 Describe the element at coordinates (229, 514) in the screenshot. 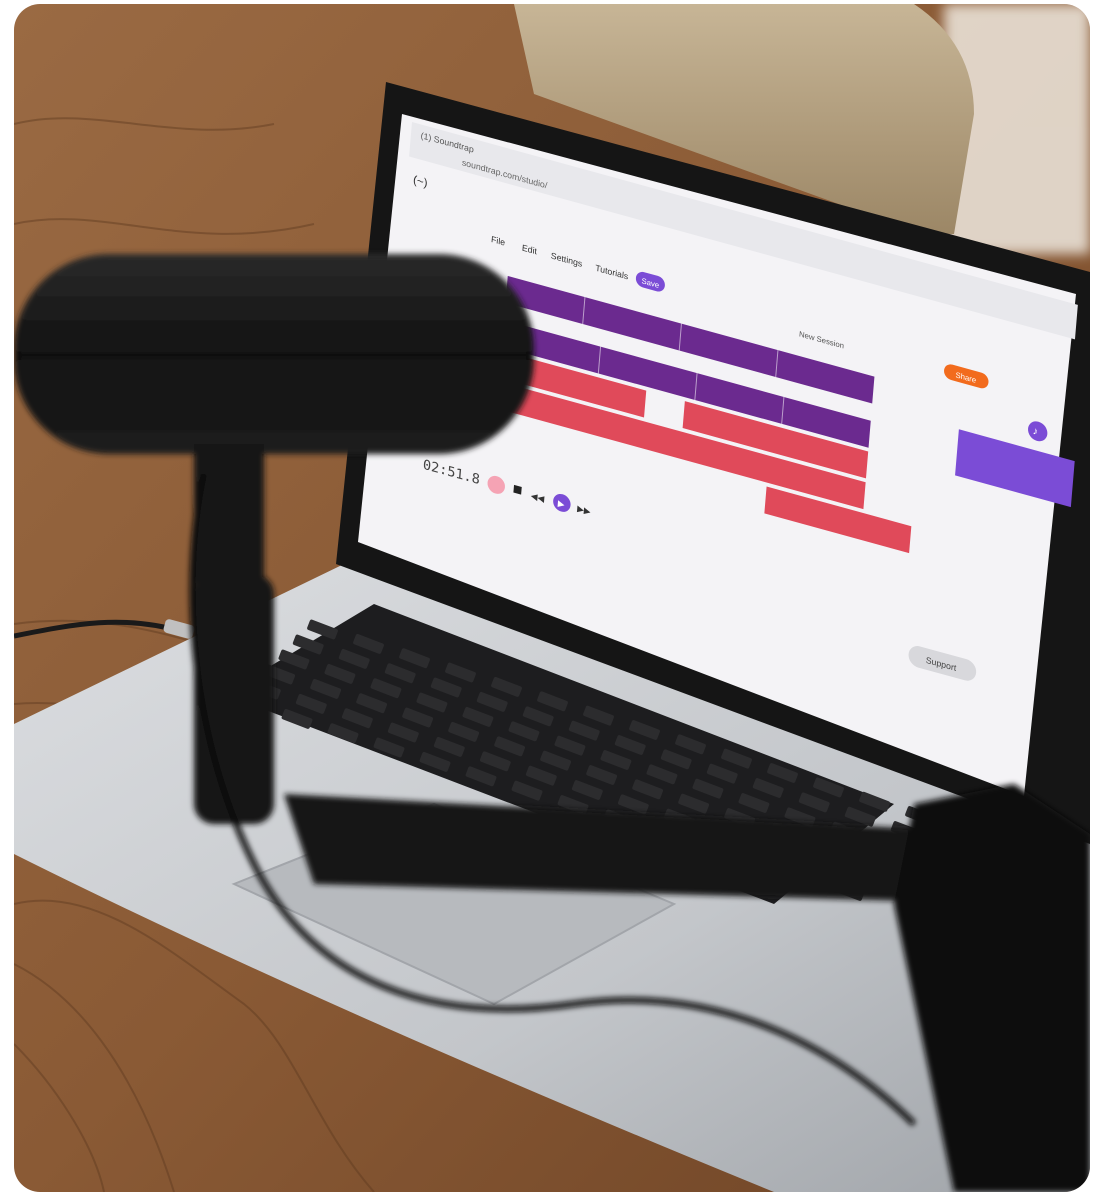

I see `mic-mount` at that location.